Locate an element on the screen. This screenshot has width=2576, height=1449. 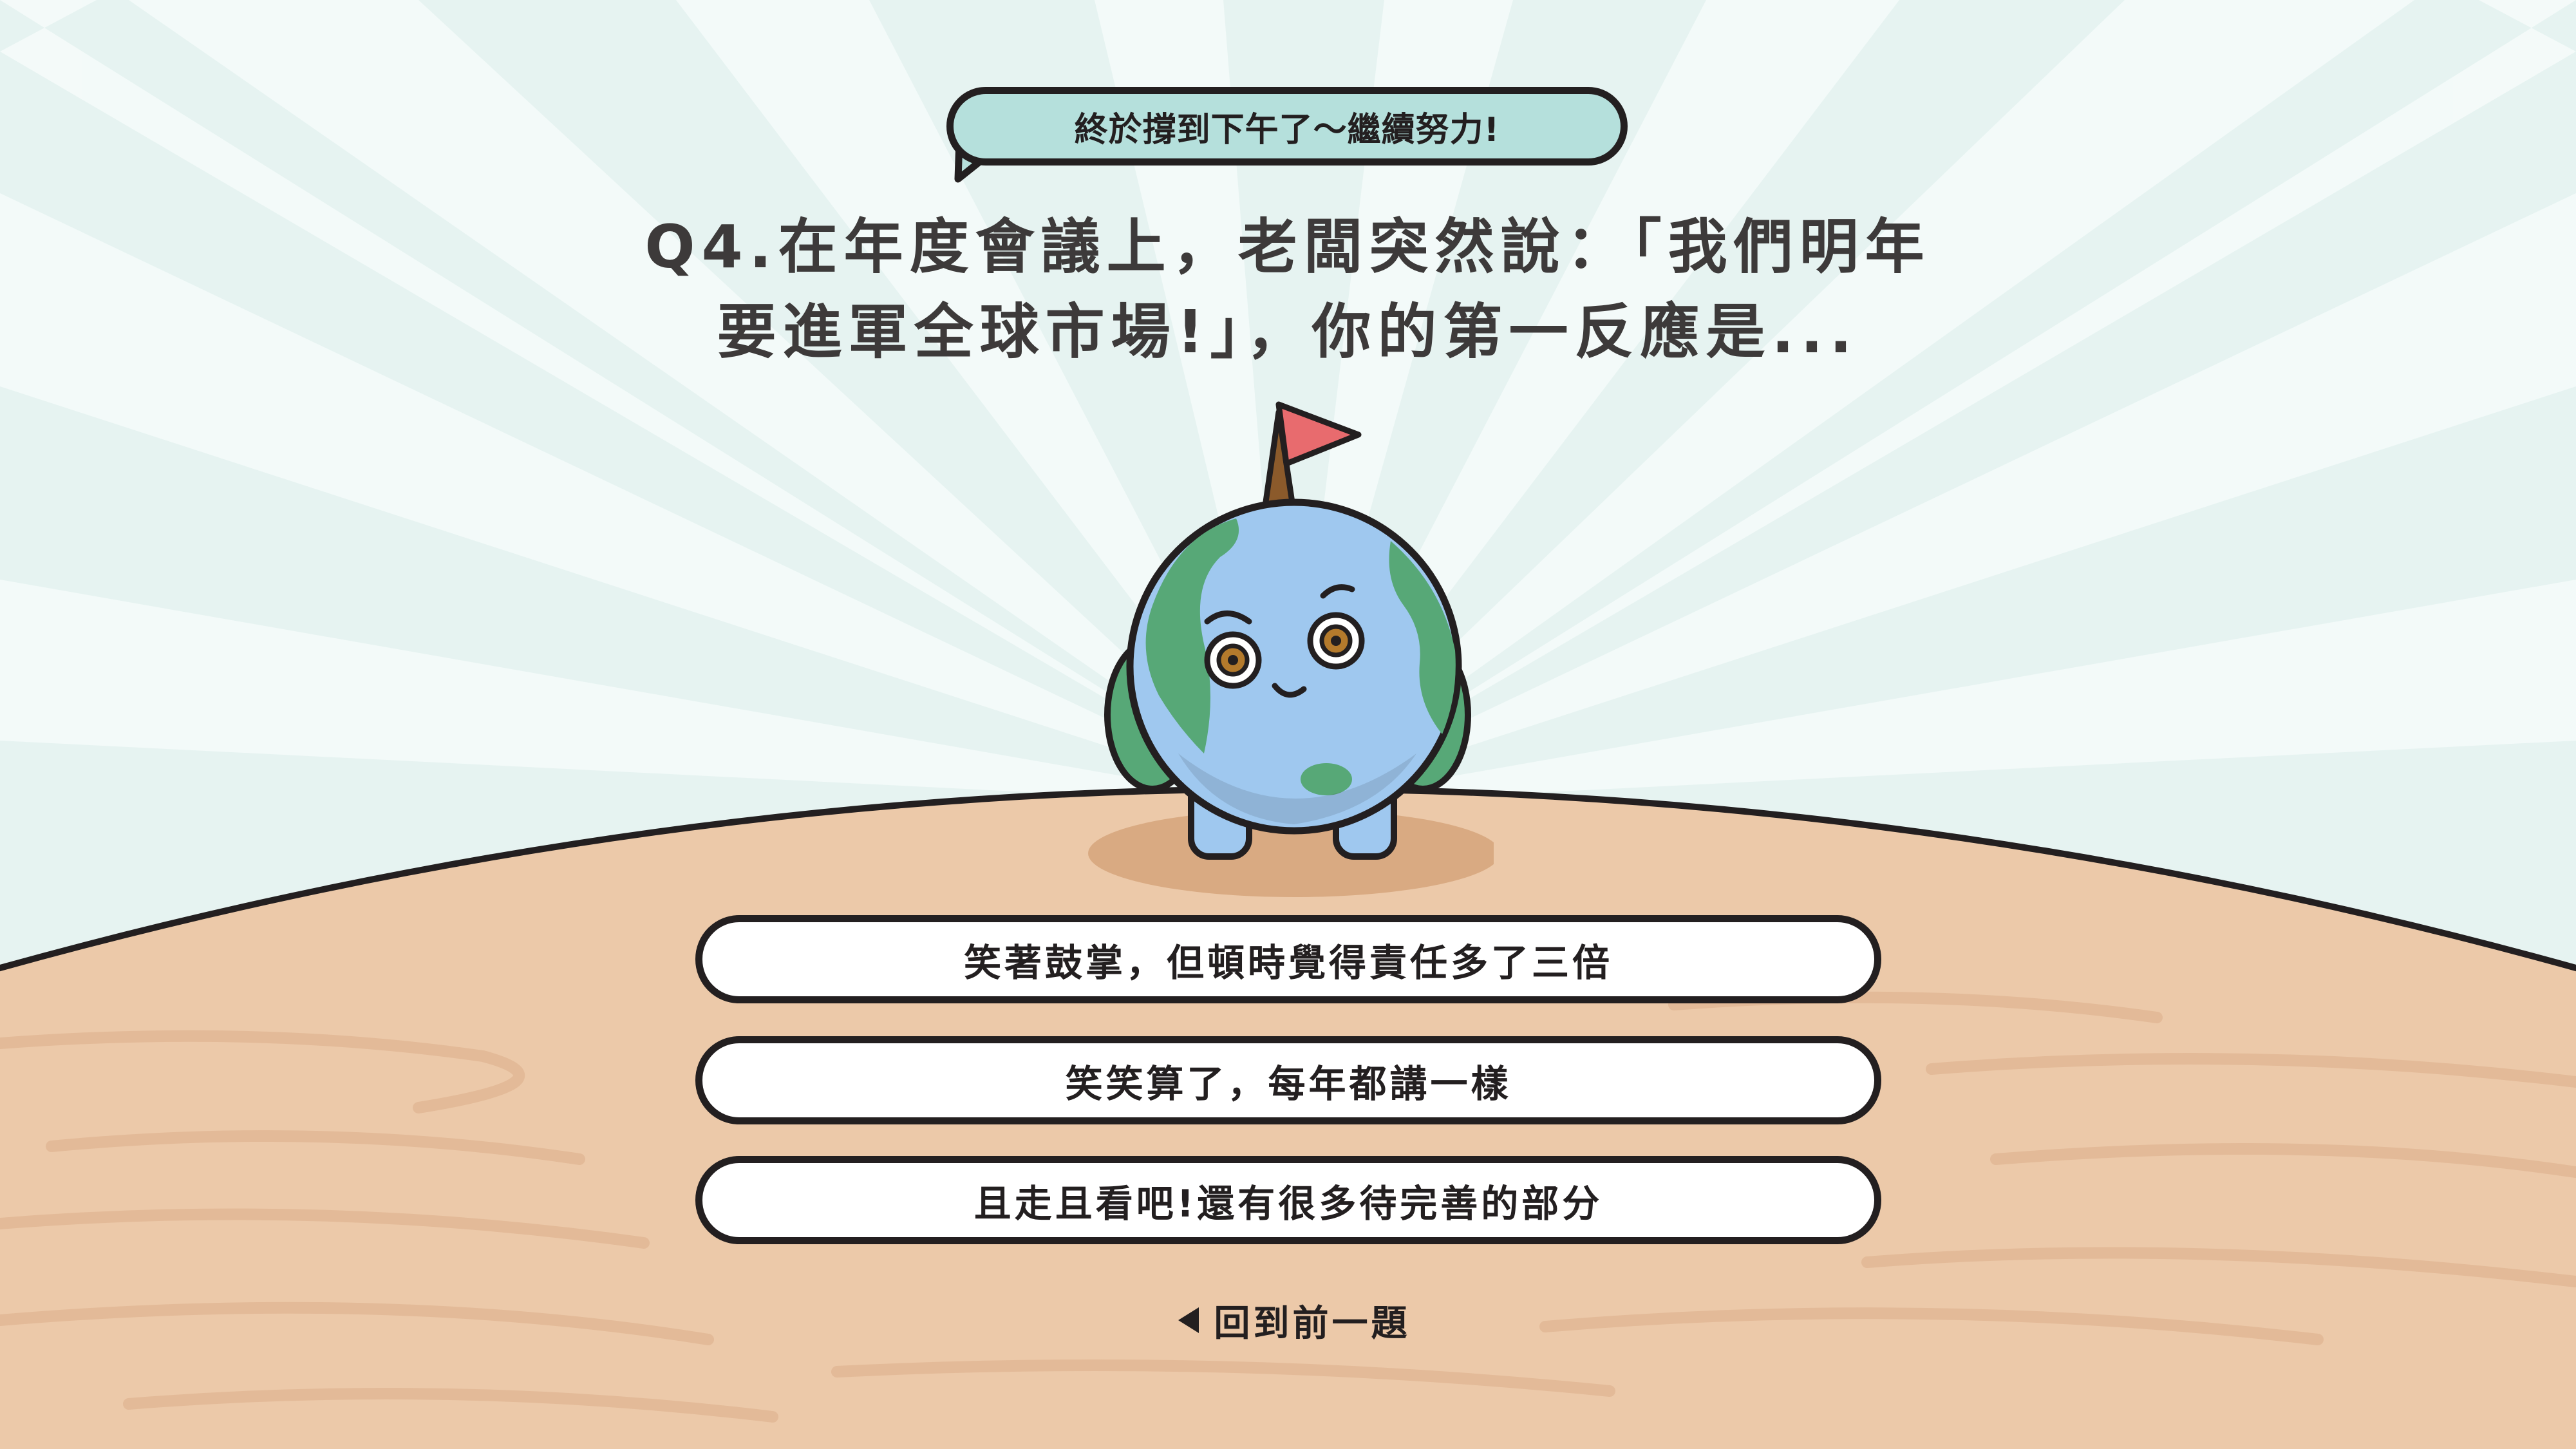
answer-option-1-label: 笑著鼓掌，但頓時覺得責任多了三倍 is located at coordinates (1288, 963).